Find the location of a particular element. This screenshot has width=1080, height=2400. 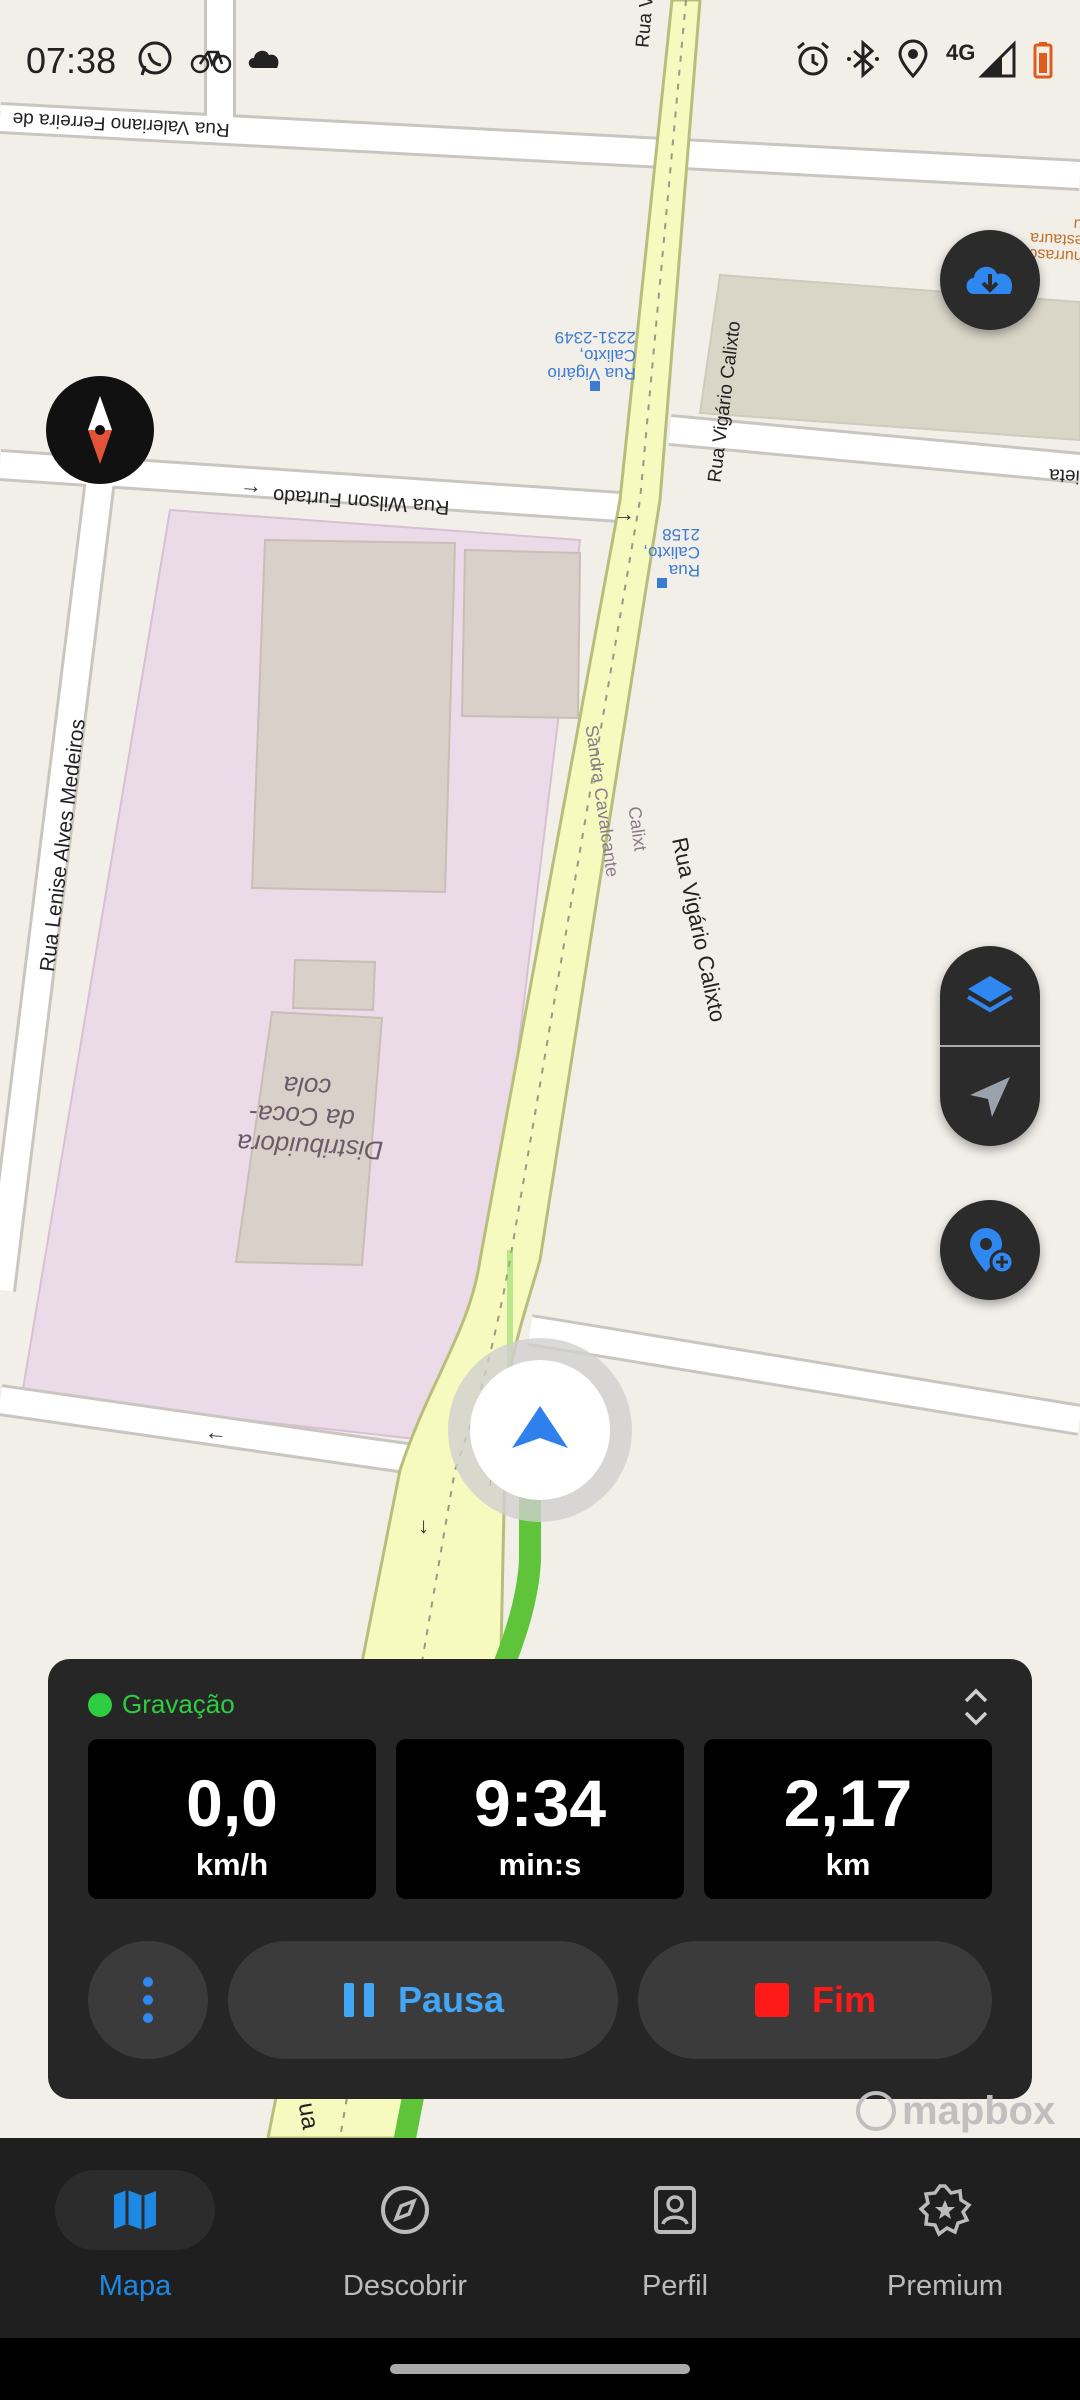

alarm-icon is located at coordinates (813, 58).